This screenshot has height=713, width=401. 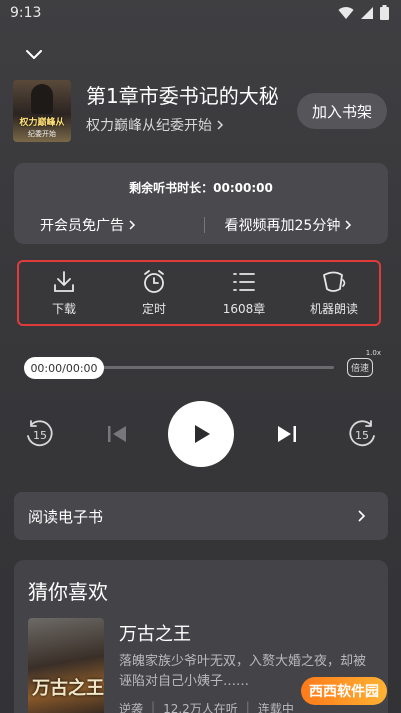 I want to click on battery-icon, so click(x=384, y=12).